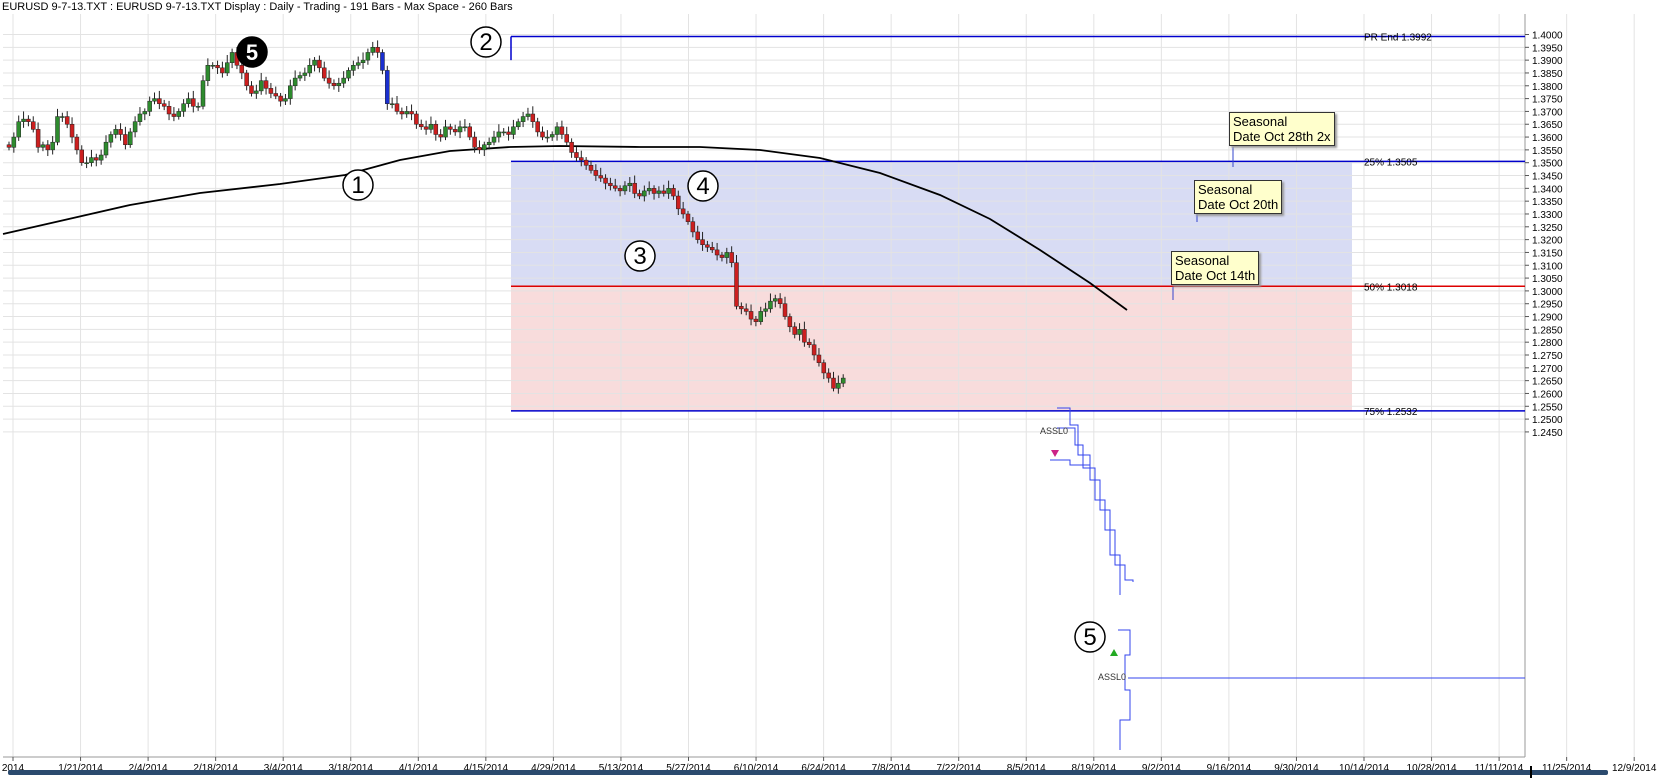 The image size is (1662, 779). I want to click on y-tick-label: 1.3350, so click(1547, 202).